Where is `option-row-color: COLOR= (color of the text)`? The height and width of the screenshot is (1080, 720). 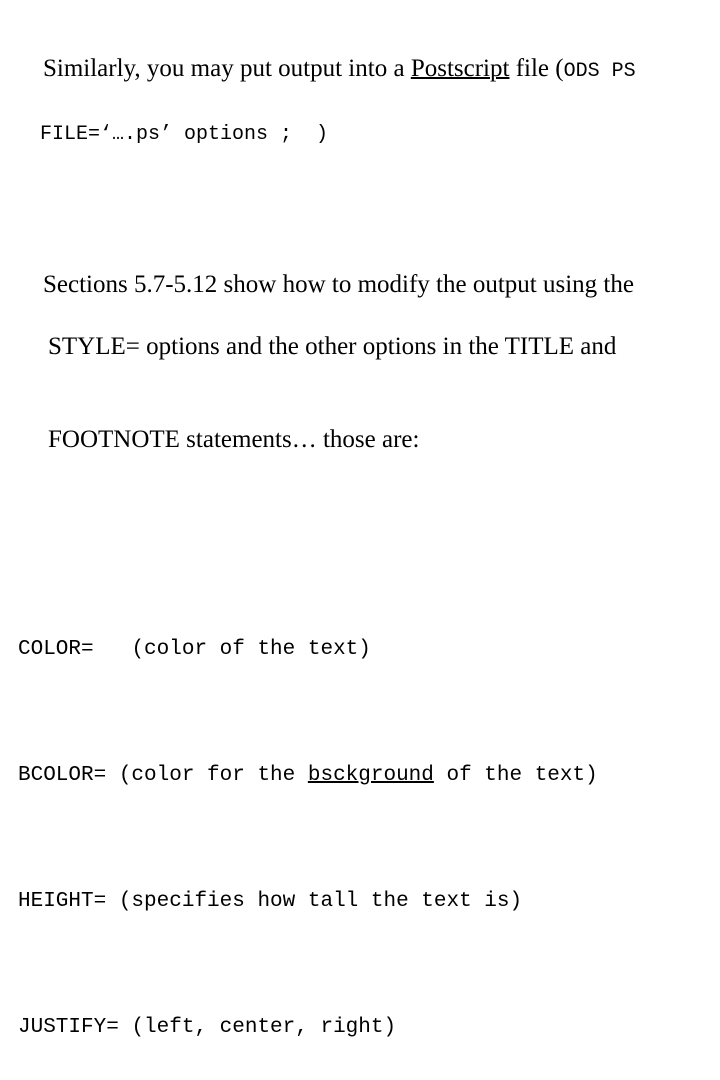 option-row-color: COLOR= (color of the text) is located at coordinates (369, 650).